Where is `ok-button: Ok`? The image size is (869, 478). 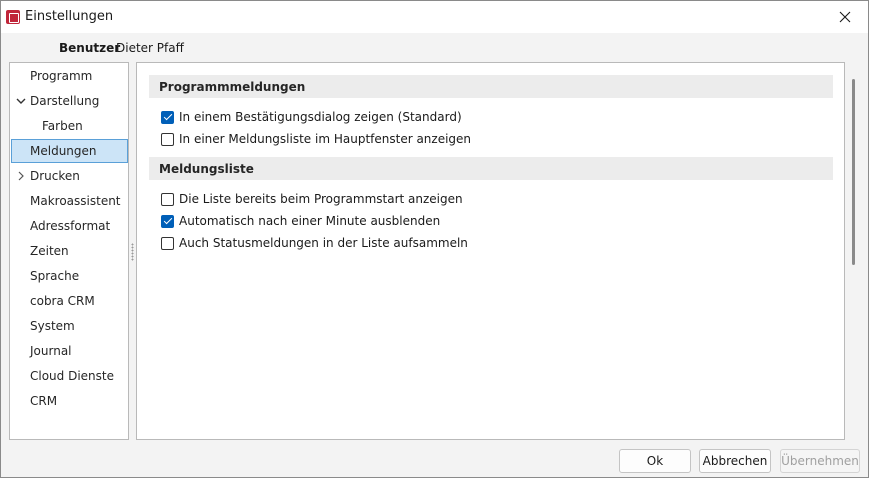 ok-button: Ok is located at coordinates (655, 461).